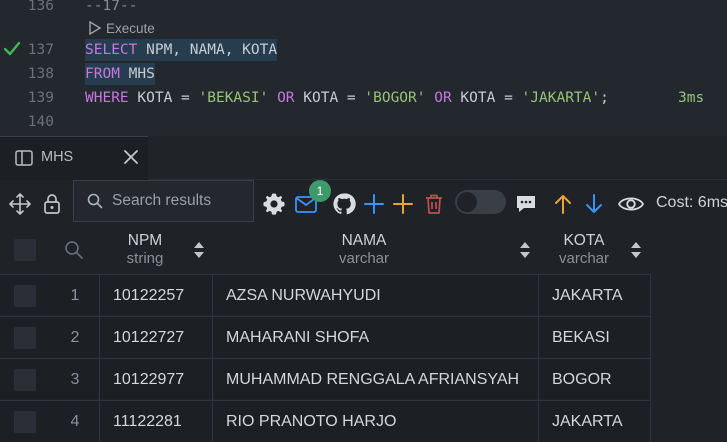 Image resolution: width=727 pixels, height=442 pixels. I want to click on column-header-npm: NPM string, so click(145, 250).